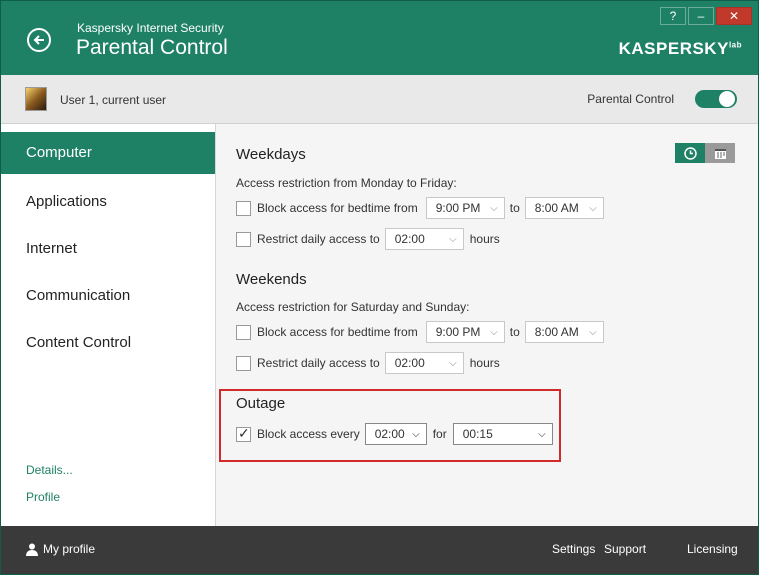 The image size is (759, 575). What do you see at coordinates (243, 363) in the screenshot?
I see `weekends-daily-checkbox` at bounding box center [243, 363].